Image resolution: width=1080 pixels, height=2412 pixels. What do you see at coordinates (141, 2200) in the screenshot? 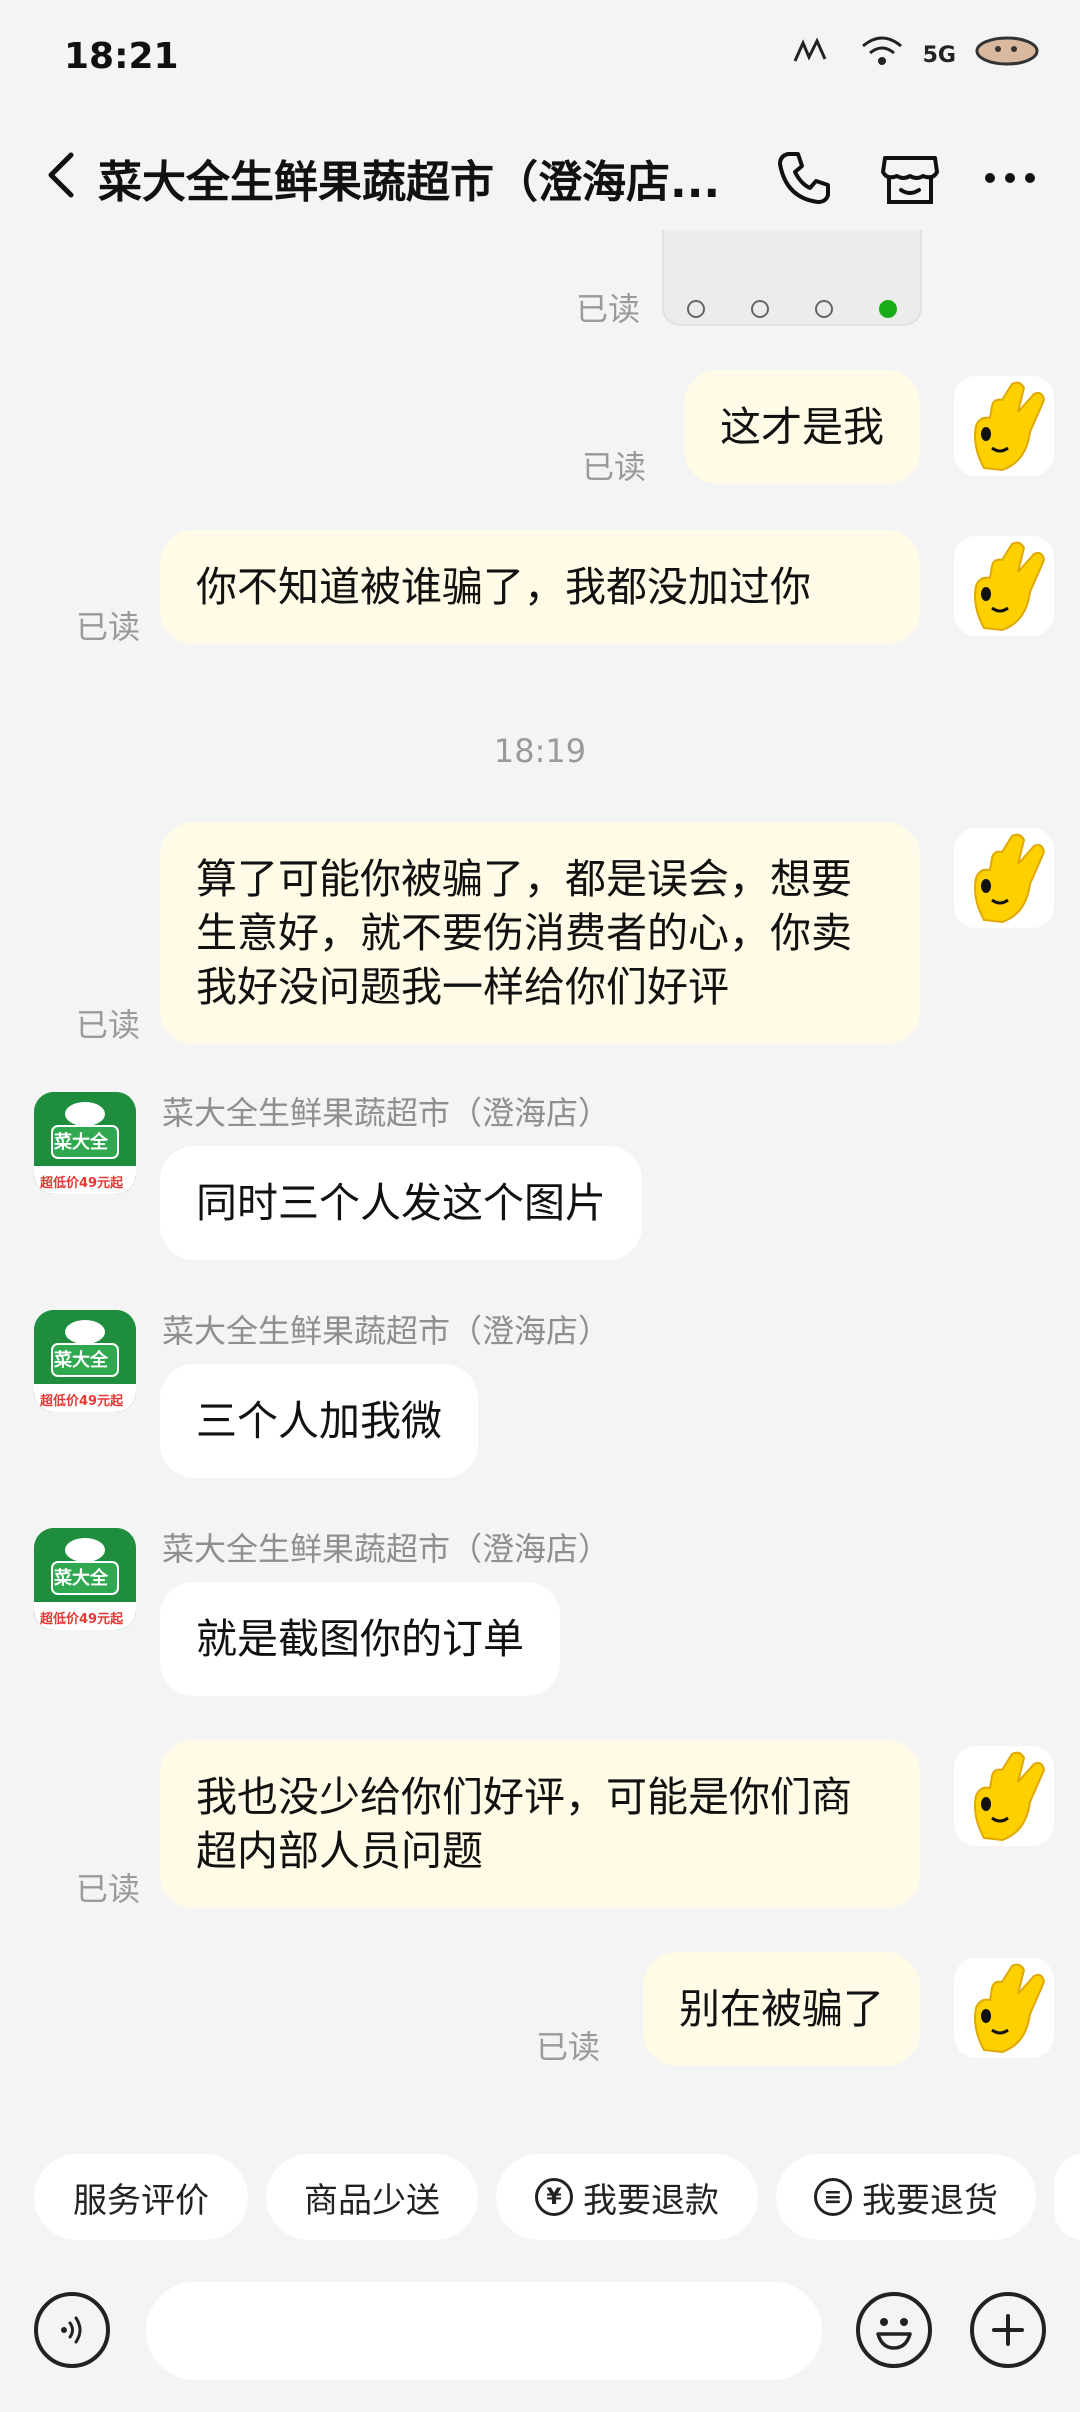
I see `quick-reply-label: 服务评价` at bounding box center [141, 2200].